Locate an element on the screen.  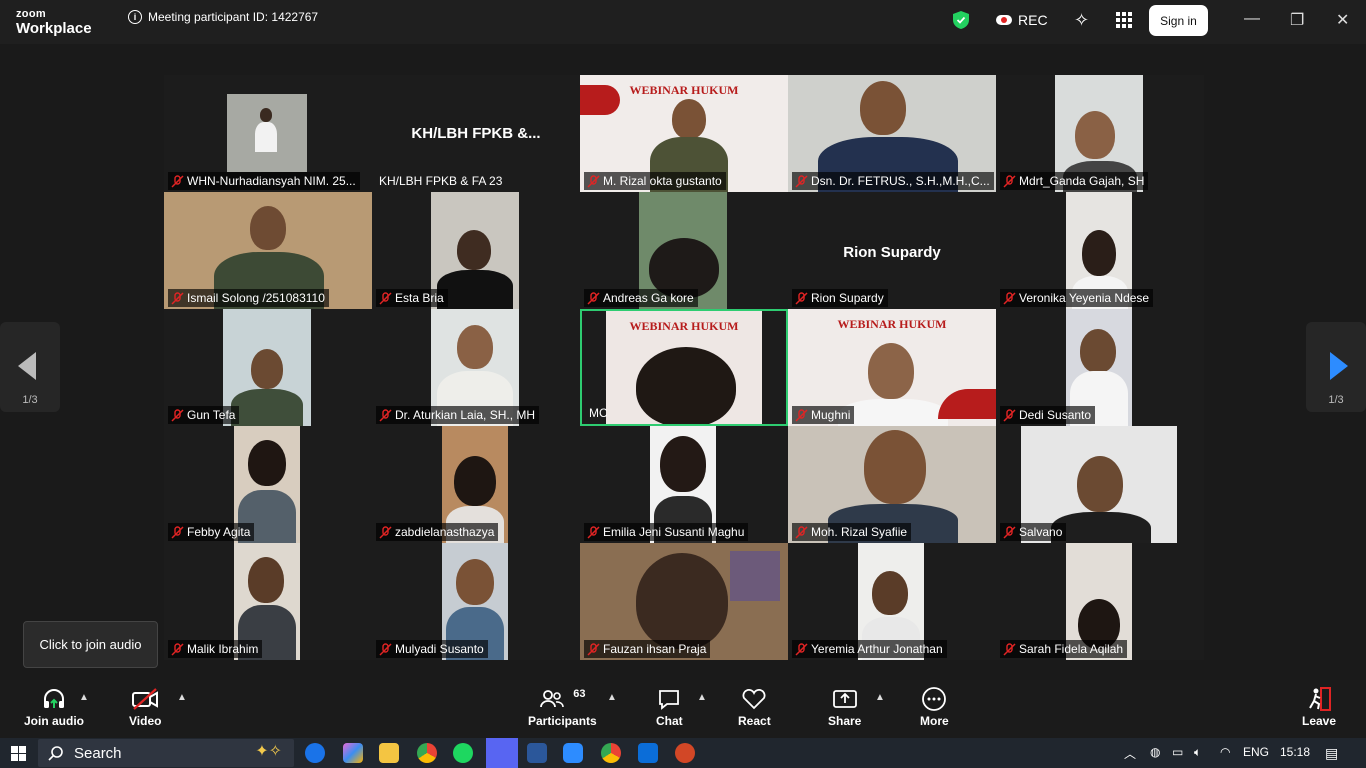
volume-icon: 🔈︎ is located at coordinates (1197, 752).